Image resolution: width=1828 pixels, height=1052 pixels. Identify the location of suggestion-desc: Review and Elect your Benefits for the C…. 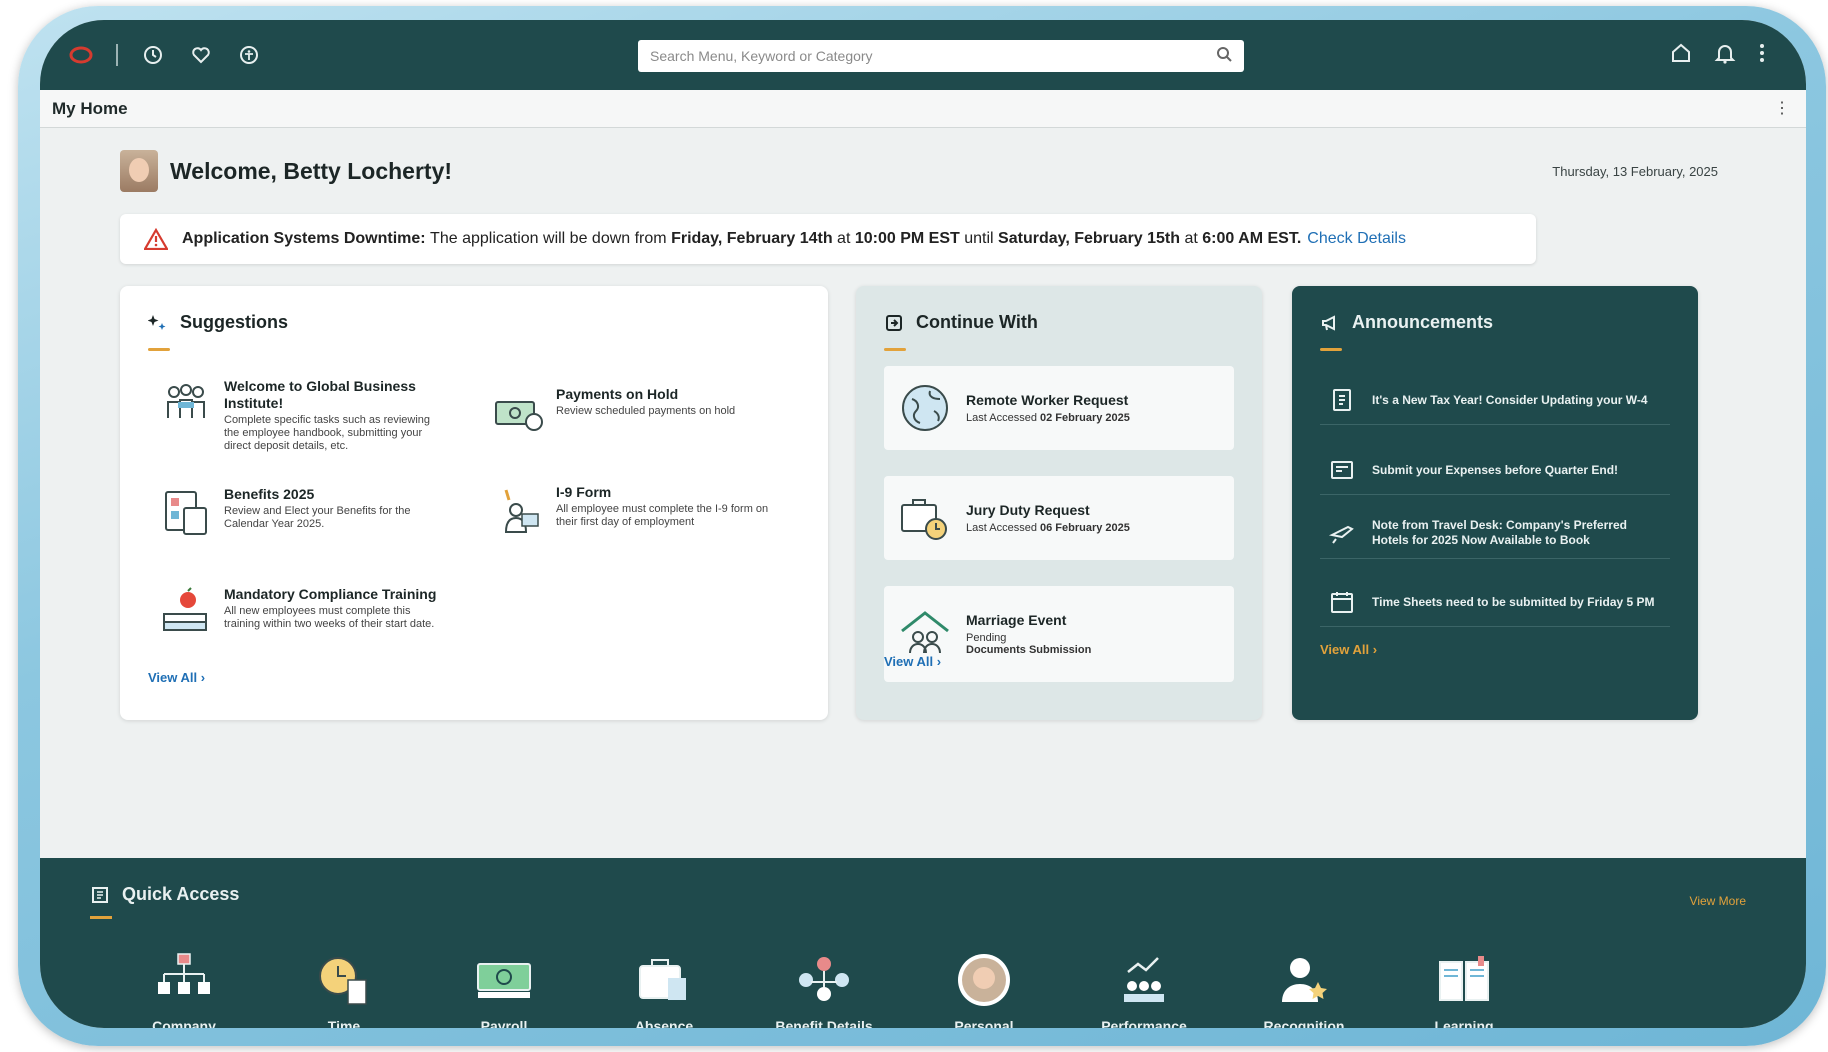
(317, 517).